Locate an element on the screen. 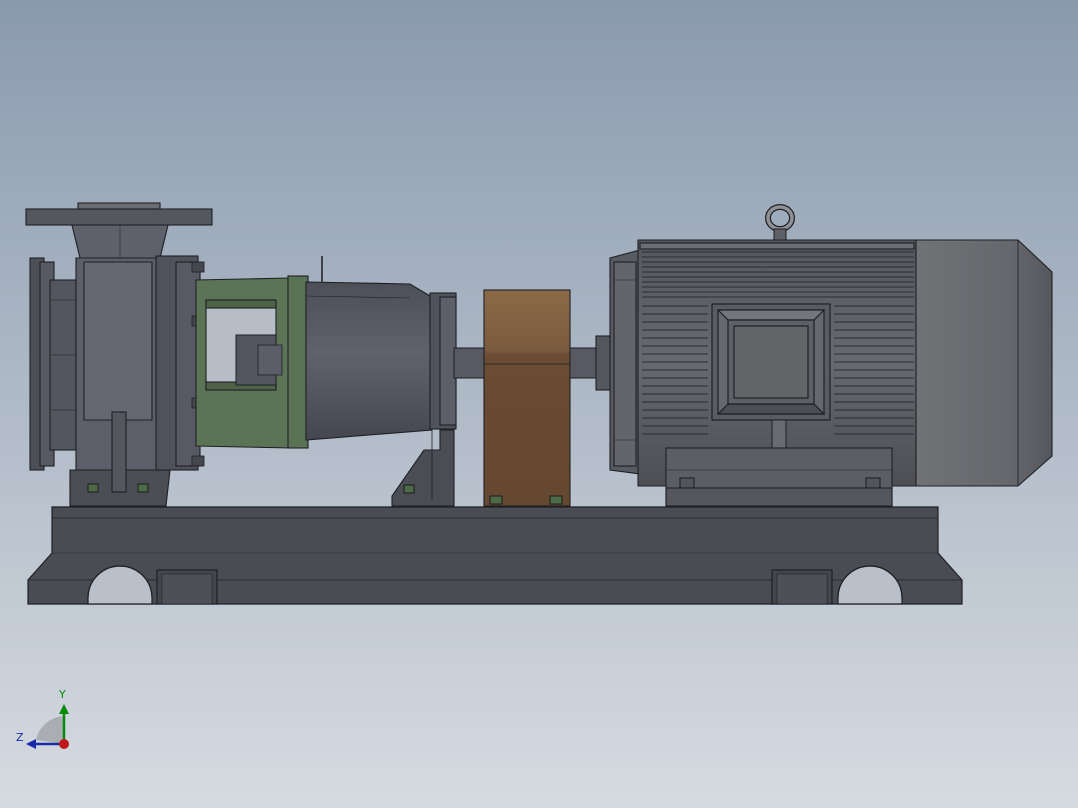 This screenshot has width=1078, height=808. triad-y-label: Y is located at coordinates (62, 694).